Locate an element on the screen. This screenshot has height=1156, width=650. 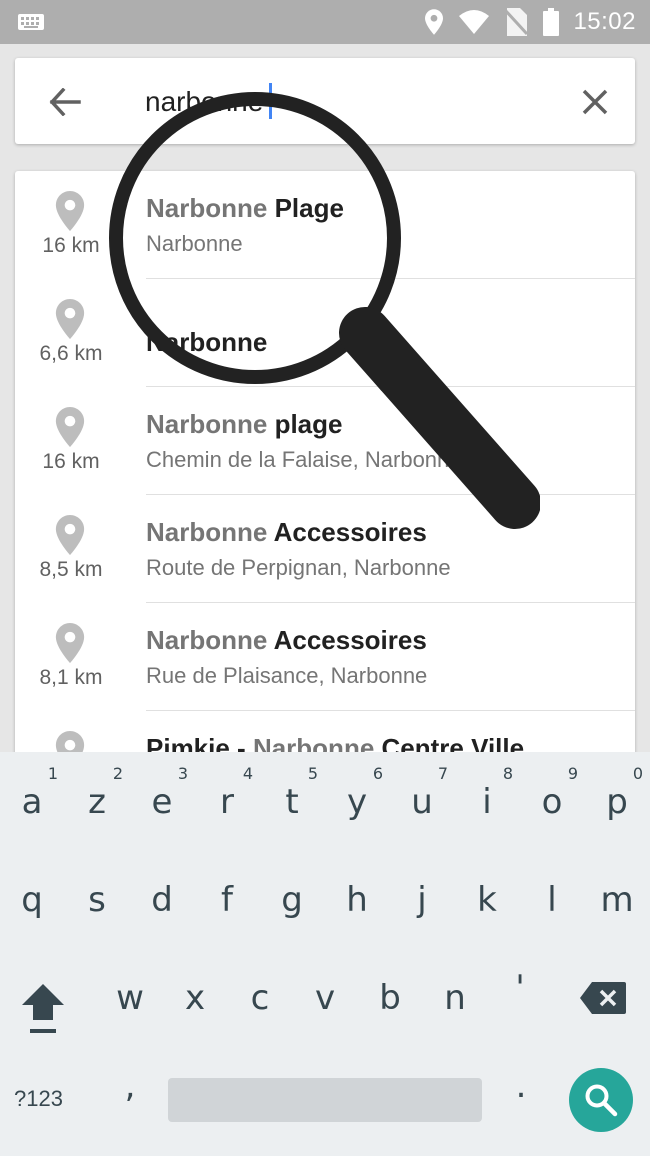
key-d: d is located at coordinates (162, 896).